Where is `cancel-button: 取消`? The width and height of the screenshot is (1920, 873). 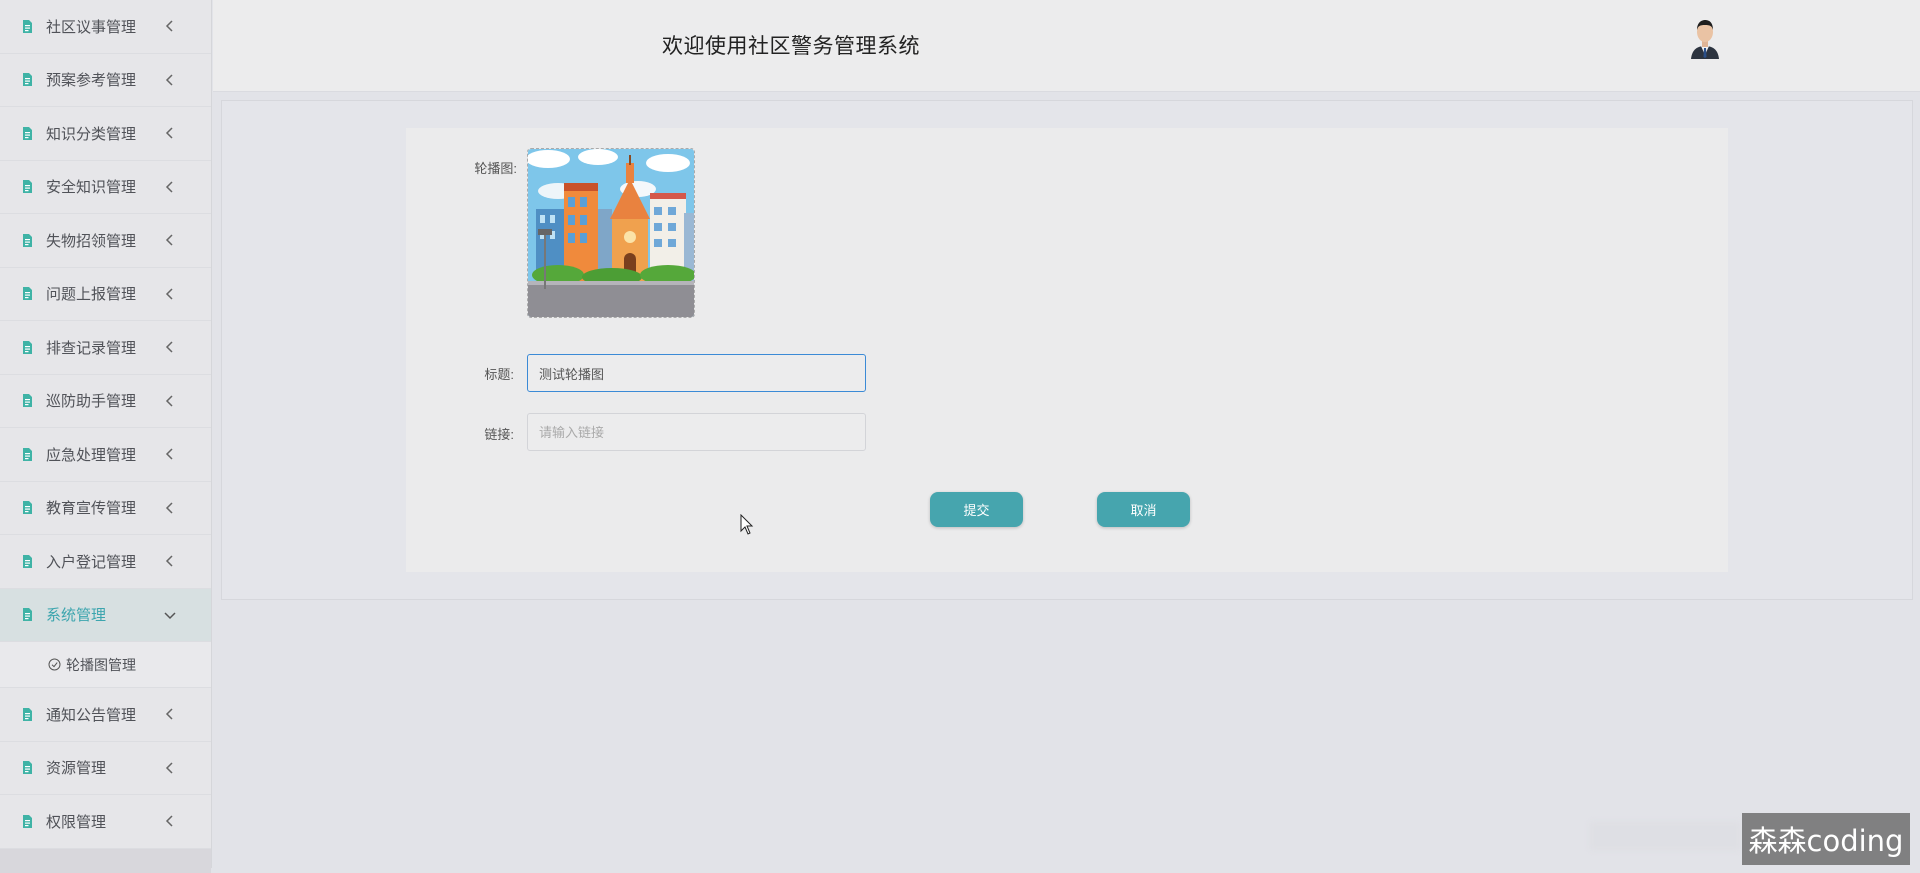 cancel-button: 取消 is located at coordinates (1143, 509).